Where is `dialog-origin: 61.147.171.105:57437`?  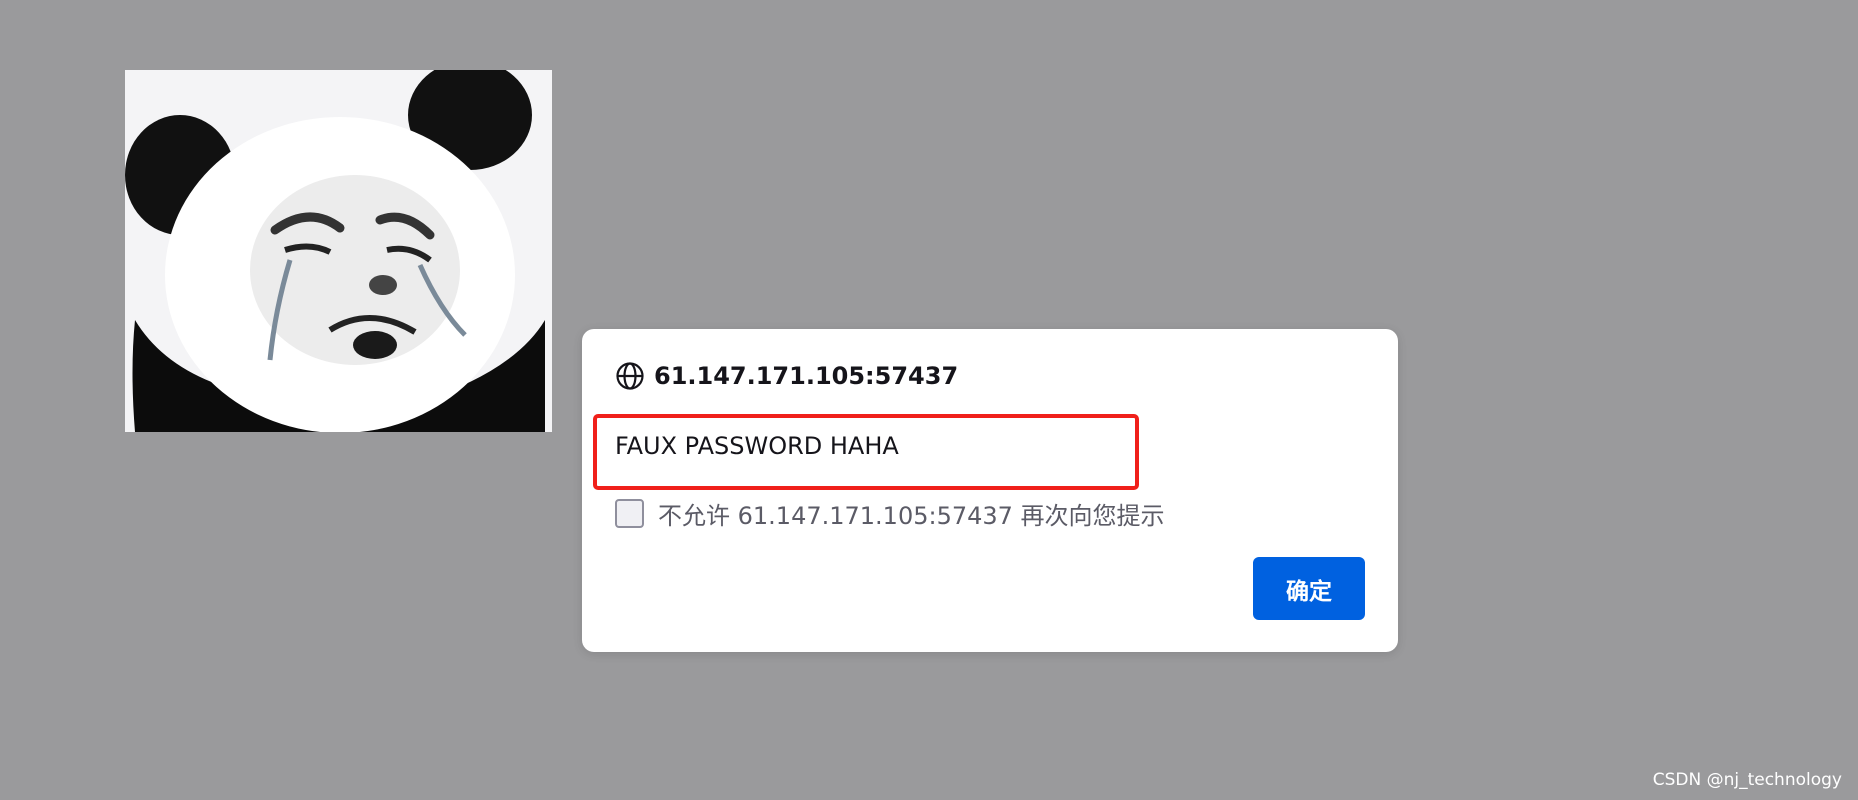
dialog-origin: 61.147.171.105:57437 is located at coordinates (806, 376).